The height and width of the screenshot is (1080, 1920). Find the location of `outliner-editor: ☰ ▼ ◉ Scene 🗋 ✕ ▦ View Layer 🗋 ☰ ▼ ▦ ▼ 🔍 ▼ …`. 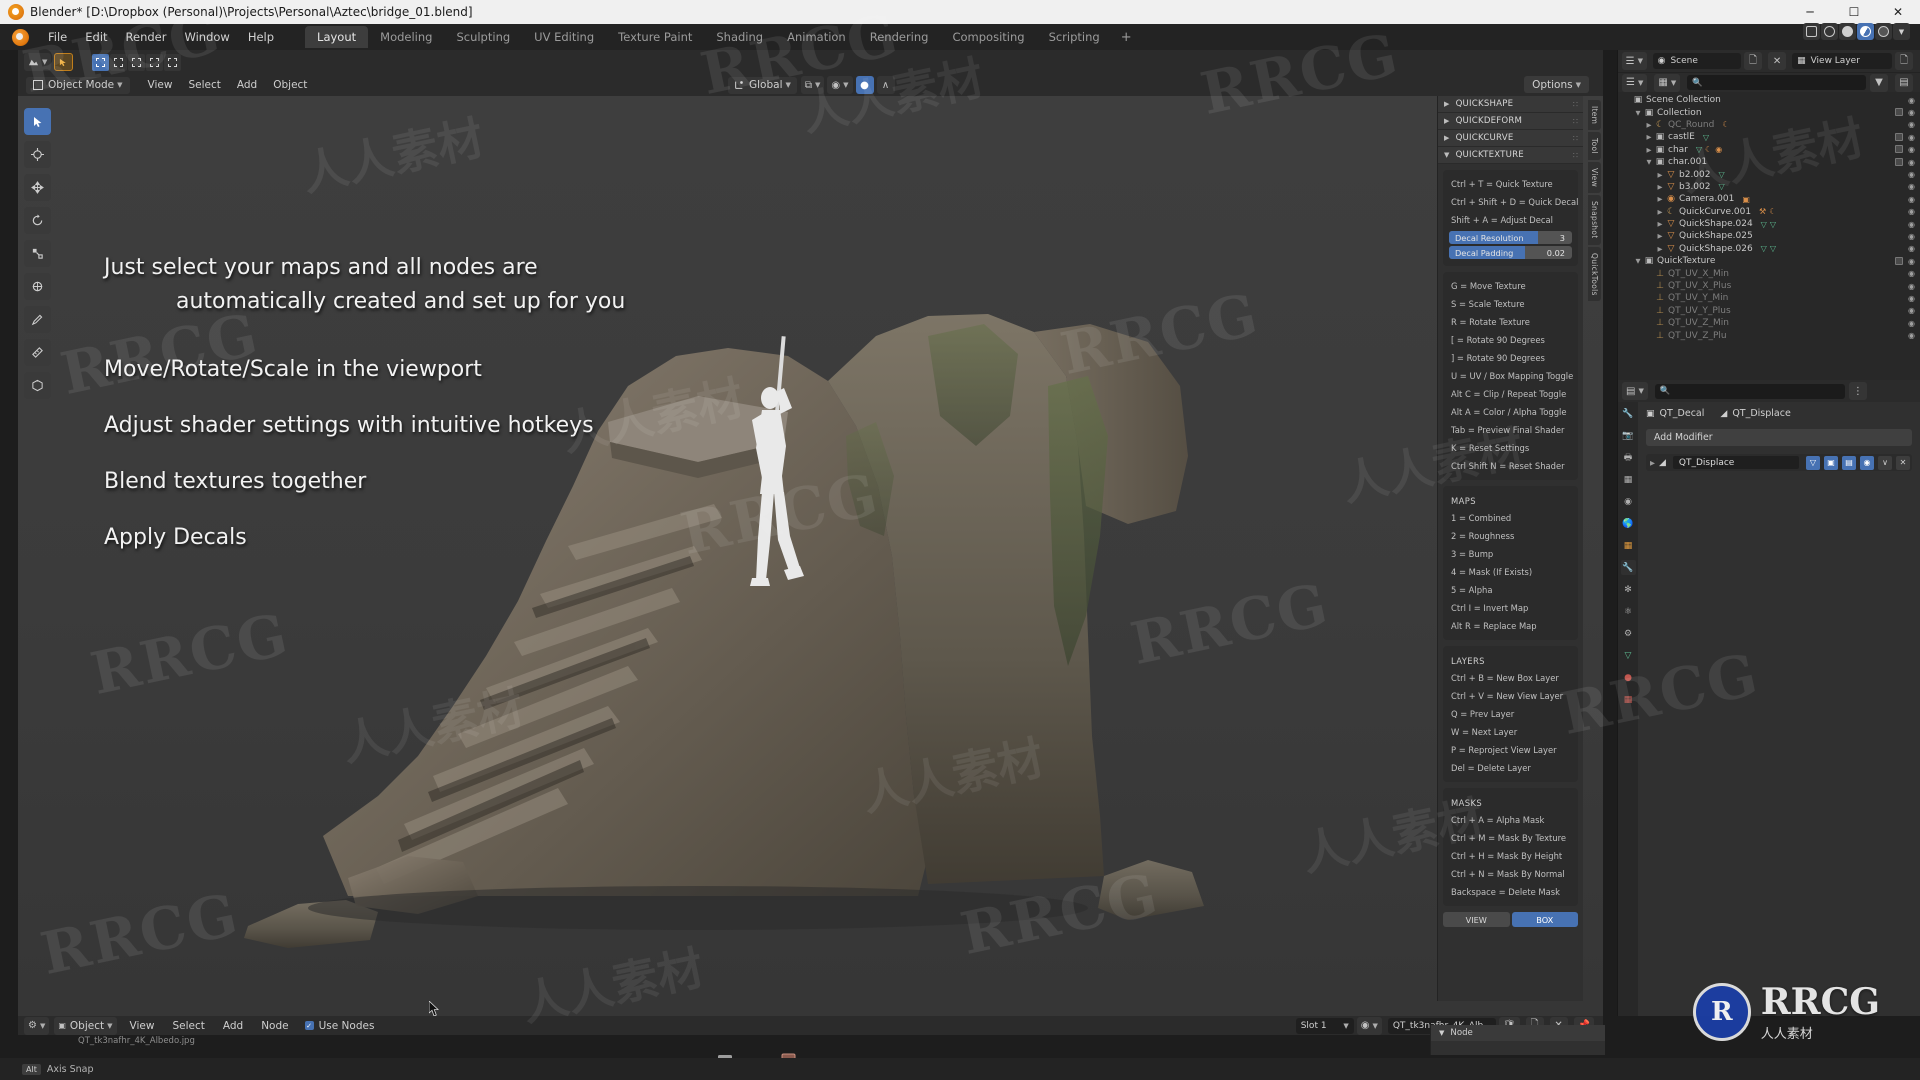

outliner-editor: ☰ ▼ ◉ Scene 🗋 ✕ ▦ View Layer 🗋 ☰ ▼ ▦ ▼ 🔍 ▼ … is located at coordinates (1768, 215).